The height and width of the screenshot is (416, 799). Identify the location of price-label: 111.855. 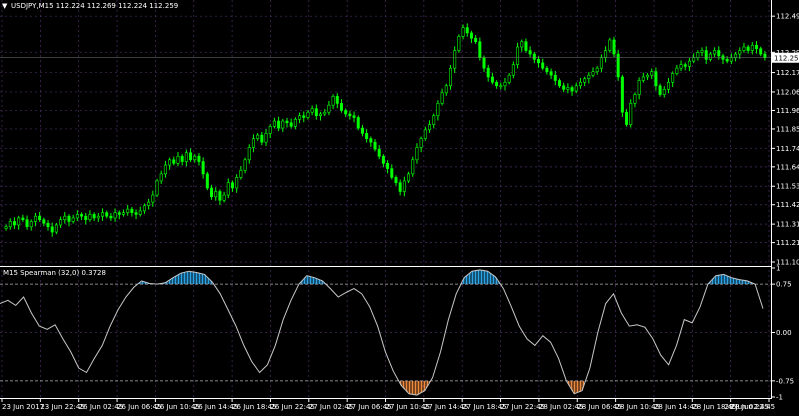
(787, 129).